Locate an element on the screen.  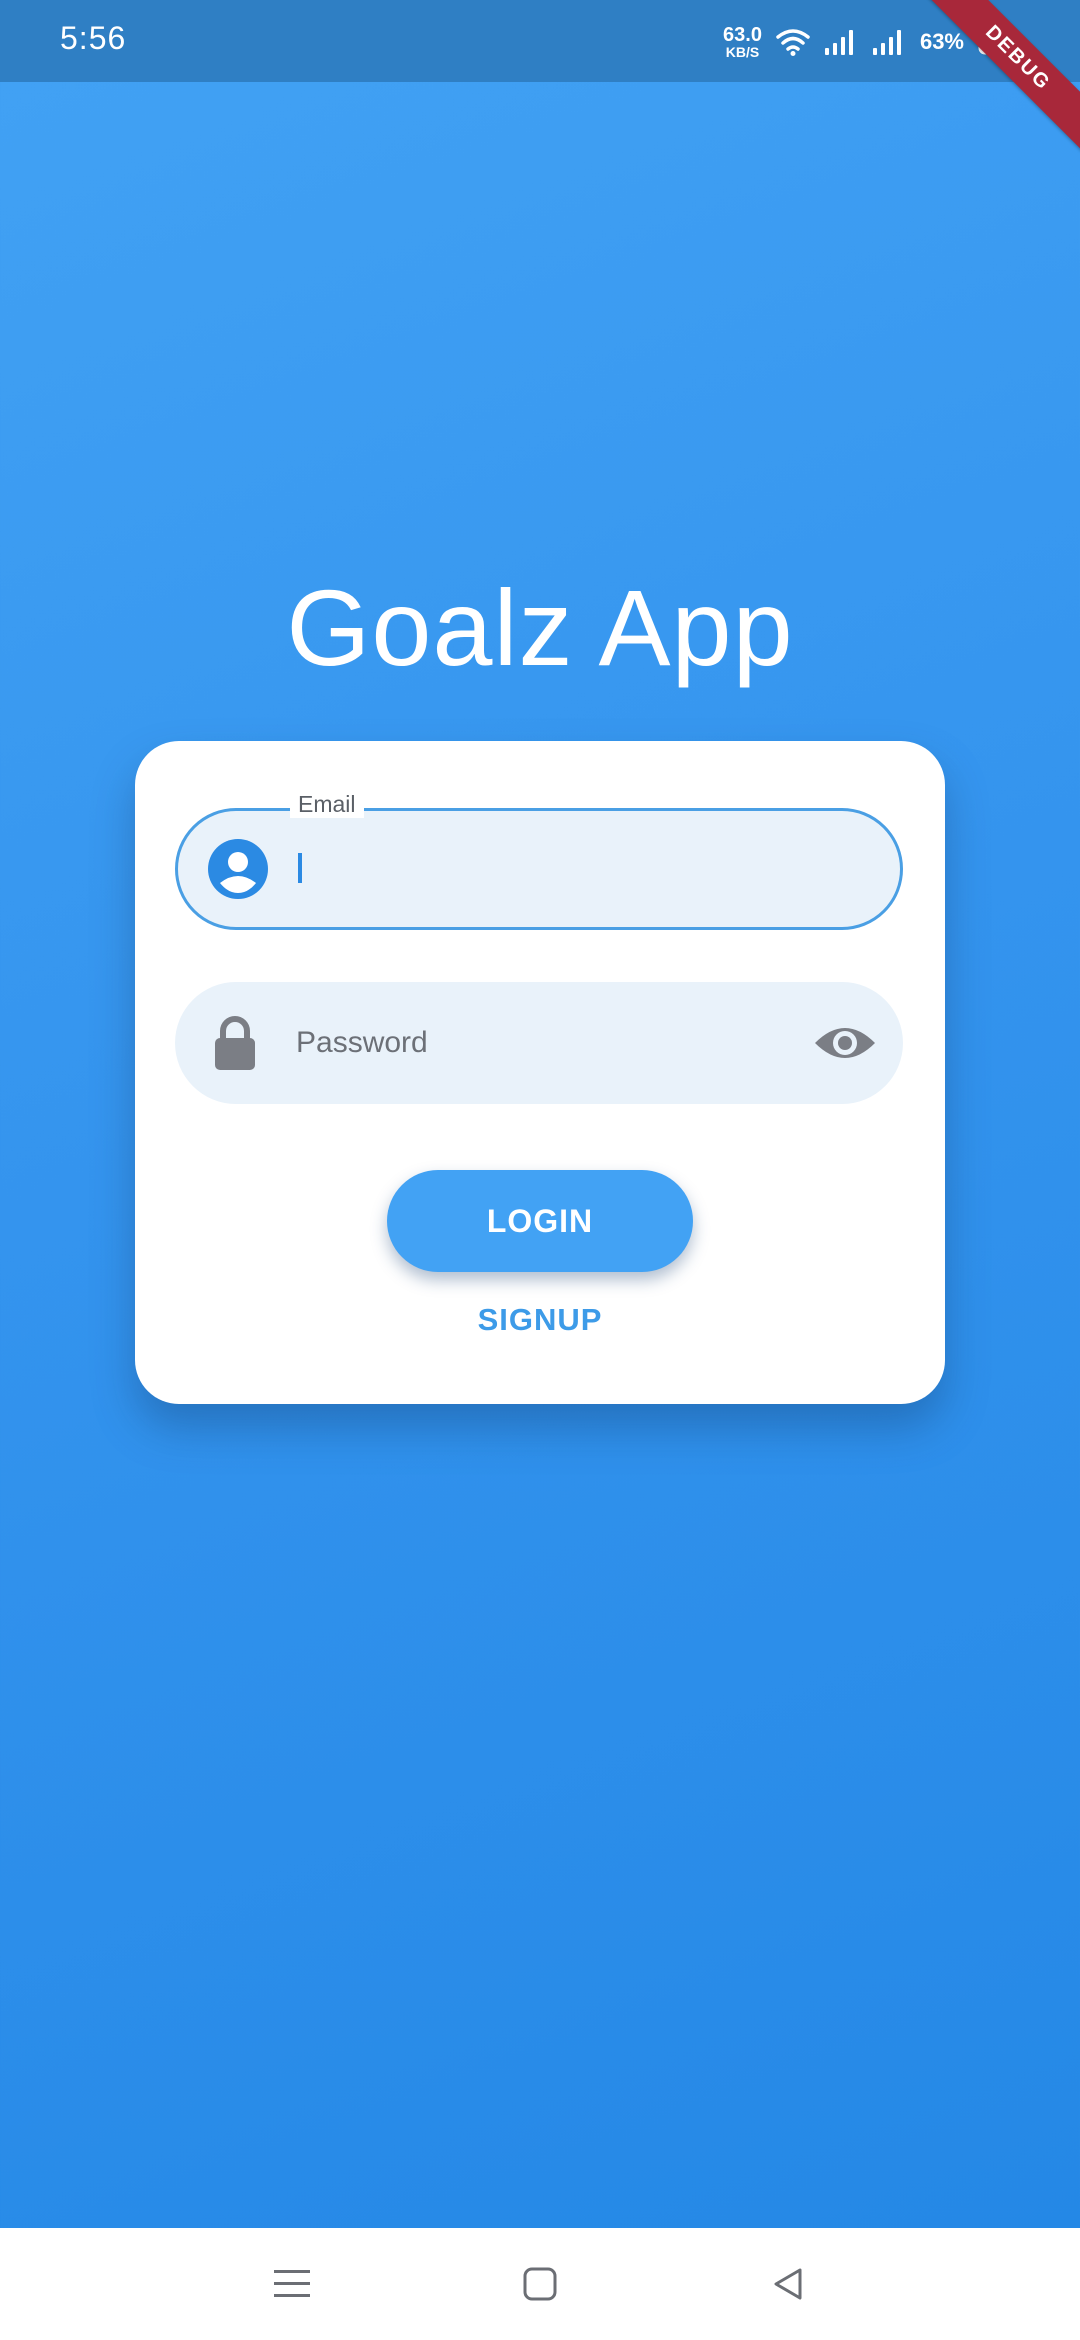
account-circle-icon is located at coordinates (238, 869).